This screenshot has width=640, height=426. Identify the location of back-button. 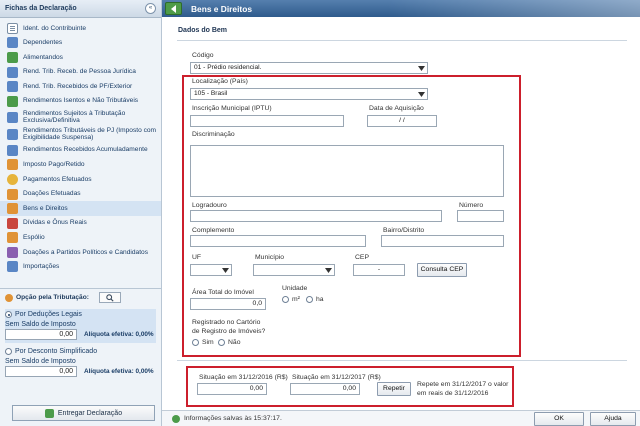
(173, 8).